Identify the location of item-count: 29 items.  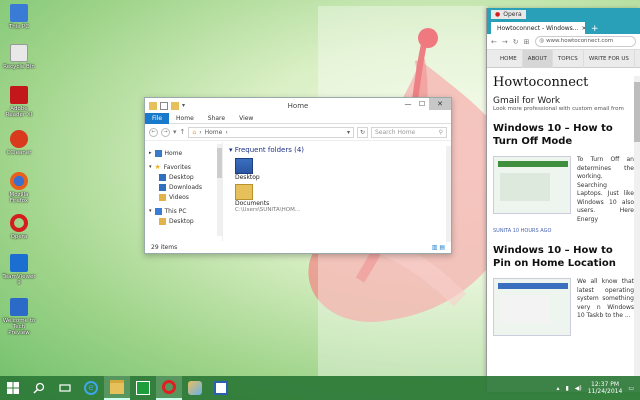
(164, 247).